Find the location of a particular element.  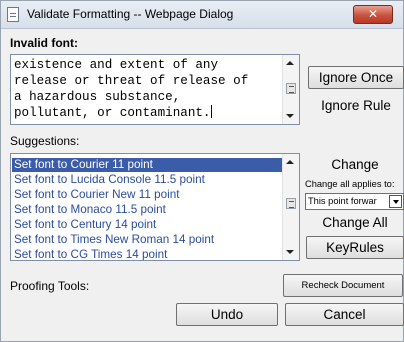

invalid-font-heading: Invalid font: is located at coordinates (44, 43).